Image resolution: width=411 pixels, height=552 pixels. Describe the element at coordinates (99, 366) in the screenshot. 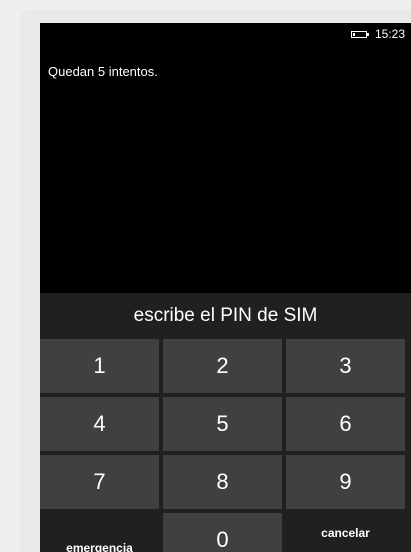

I see `key-1: 1` at that location.